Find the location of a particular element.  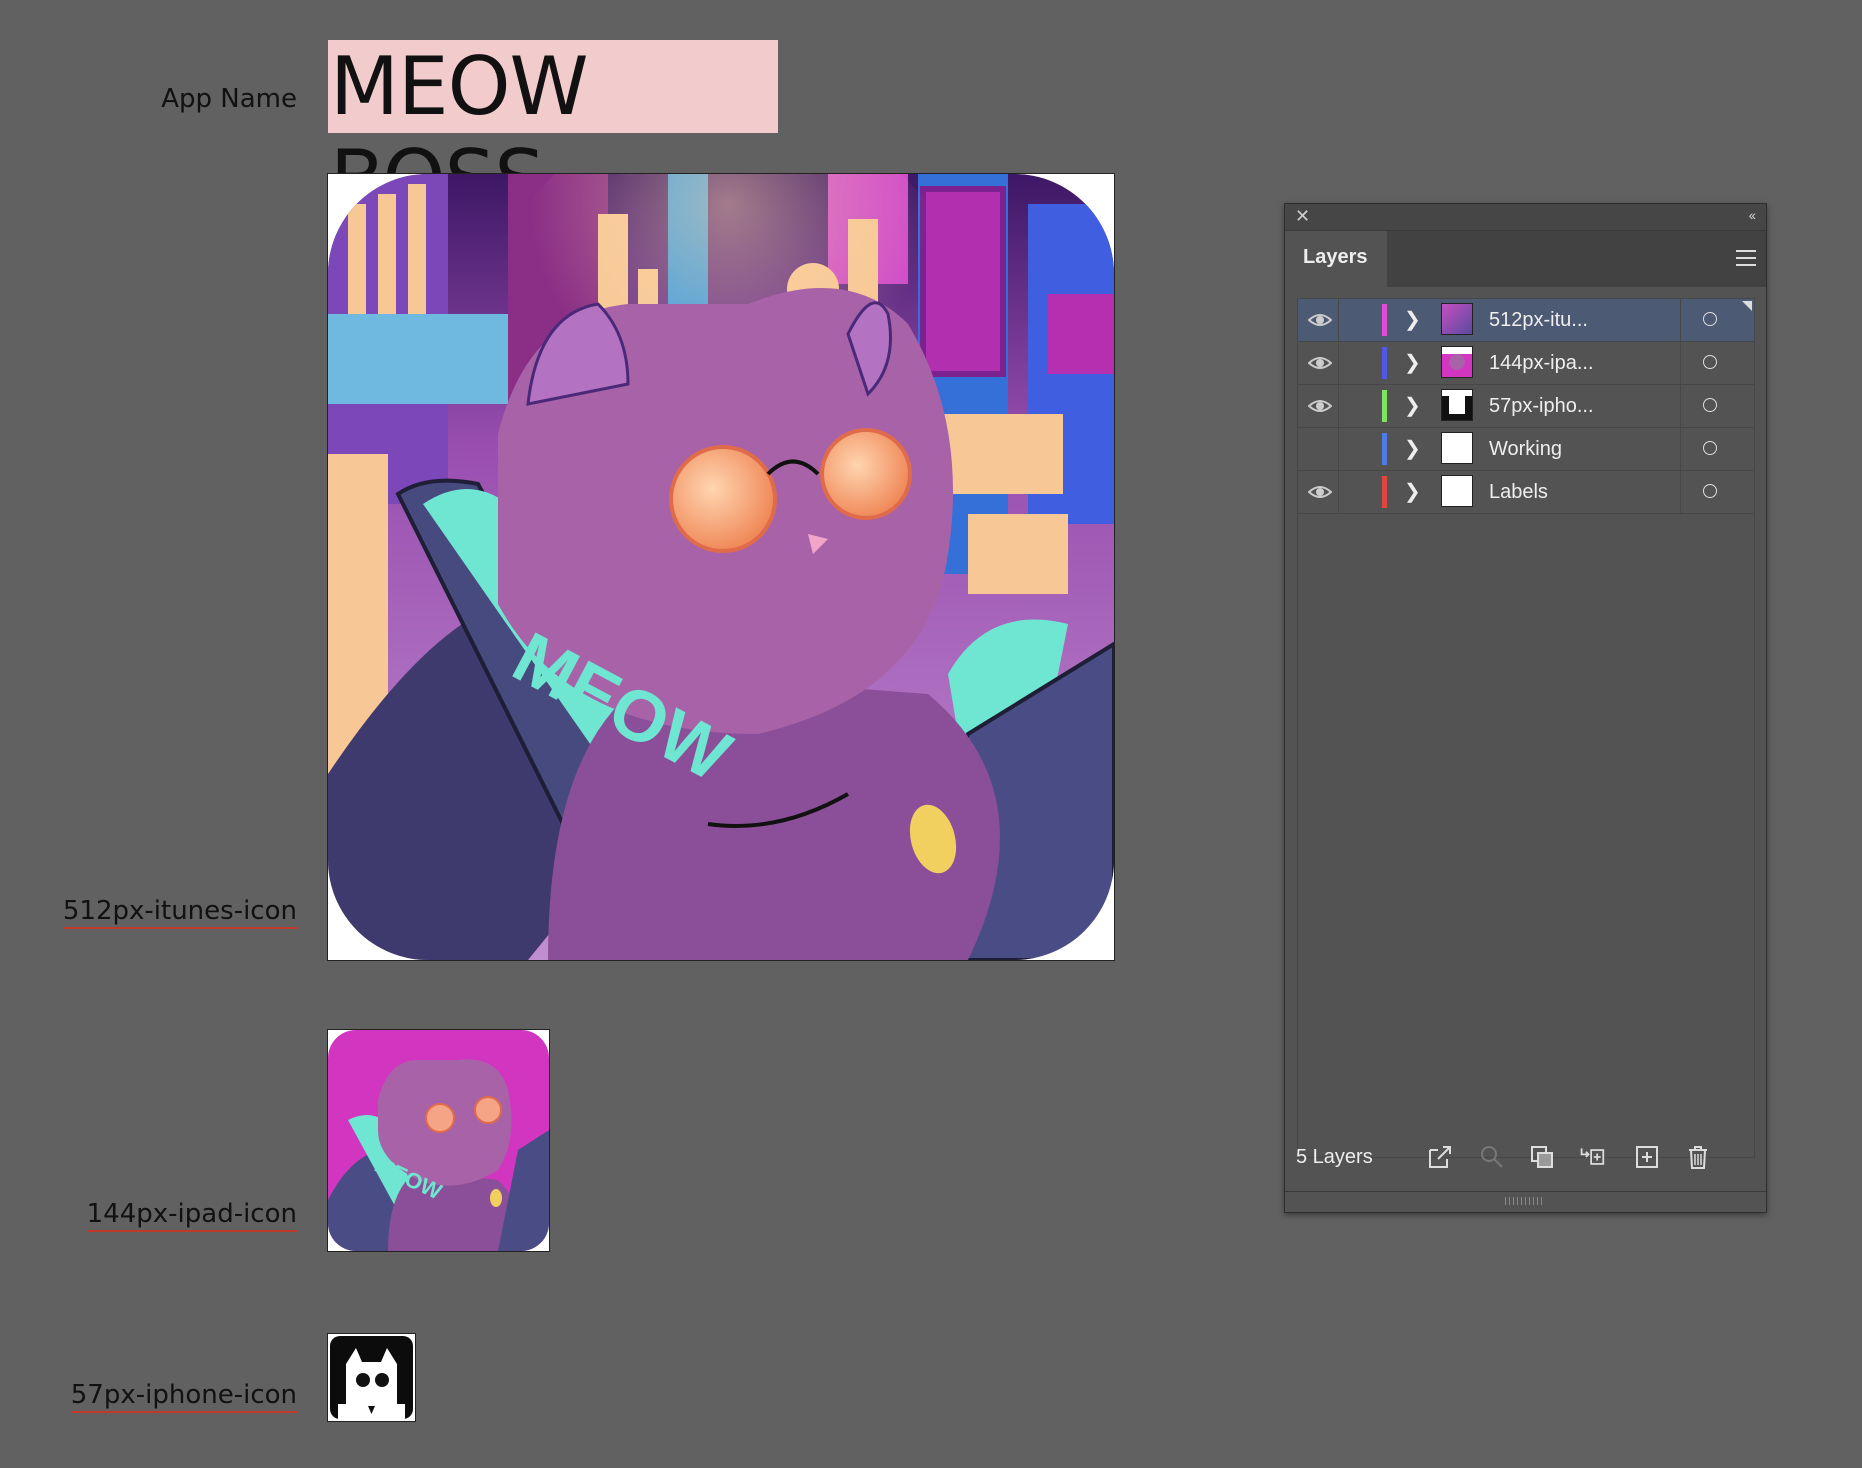

label-144-ipad: 144px-ipad-icon is located at coordinates (191, 1215).